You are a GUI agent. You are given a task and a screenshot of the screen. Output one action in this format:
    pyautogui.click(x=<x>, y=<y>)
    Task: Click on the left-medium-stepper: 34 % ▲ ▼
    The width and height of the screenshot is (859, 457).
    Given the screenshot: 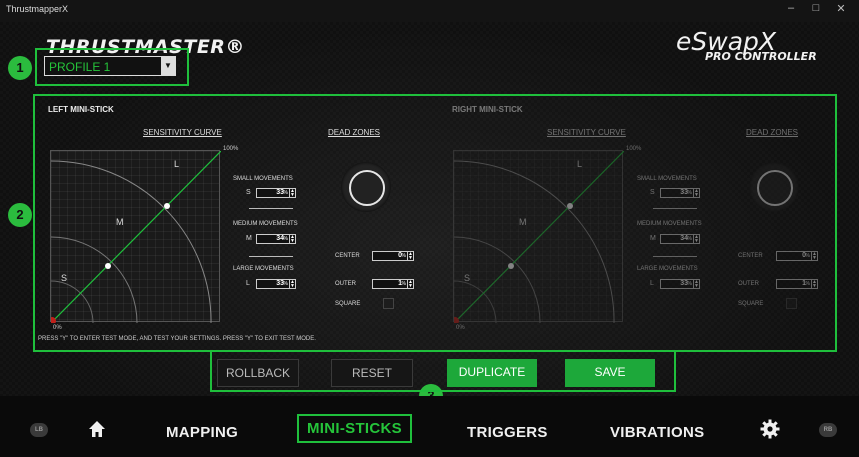 What is the action you would take?
    pyautogui.click(x=276, y=239)
    